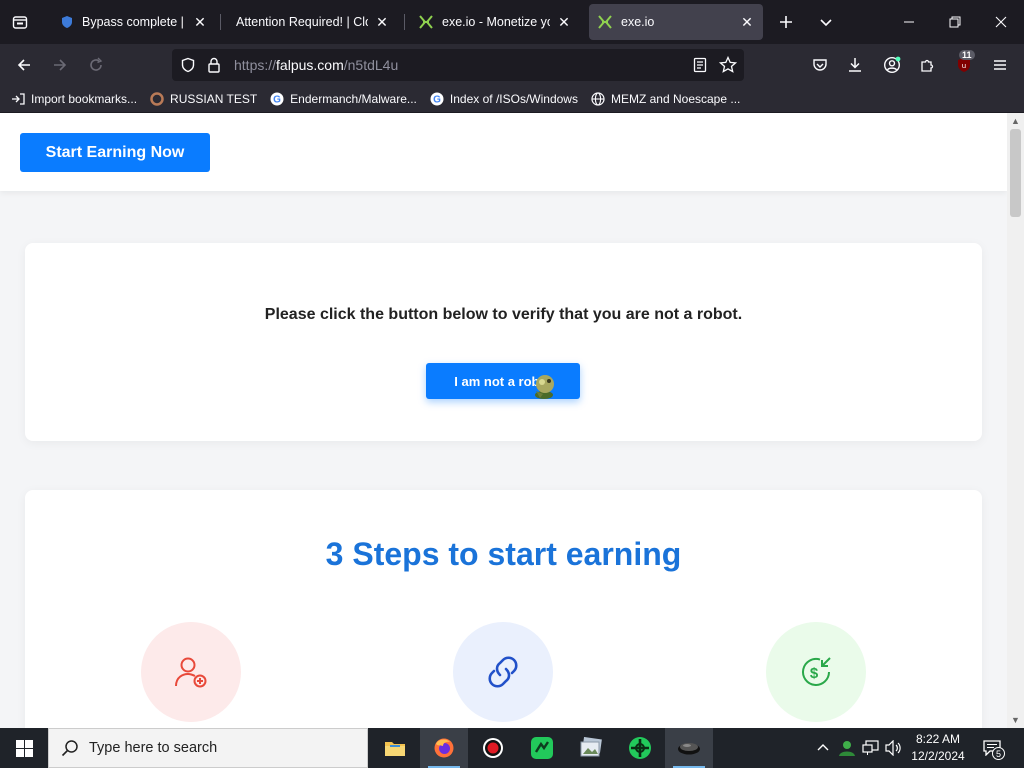 Image resolution: width=1024 pixels, height=768 pixels. I want to click on minimize-button, so click(909, 22).